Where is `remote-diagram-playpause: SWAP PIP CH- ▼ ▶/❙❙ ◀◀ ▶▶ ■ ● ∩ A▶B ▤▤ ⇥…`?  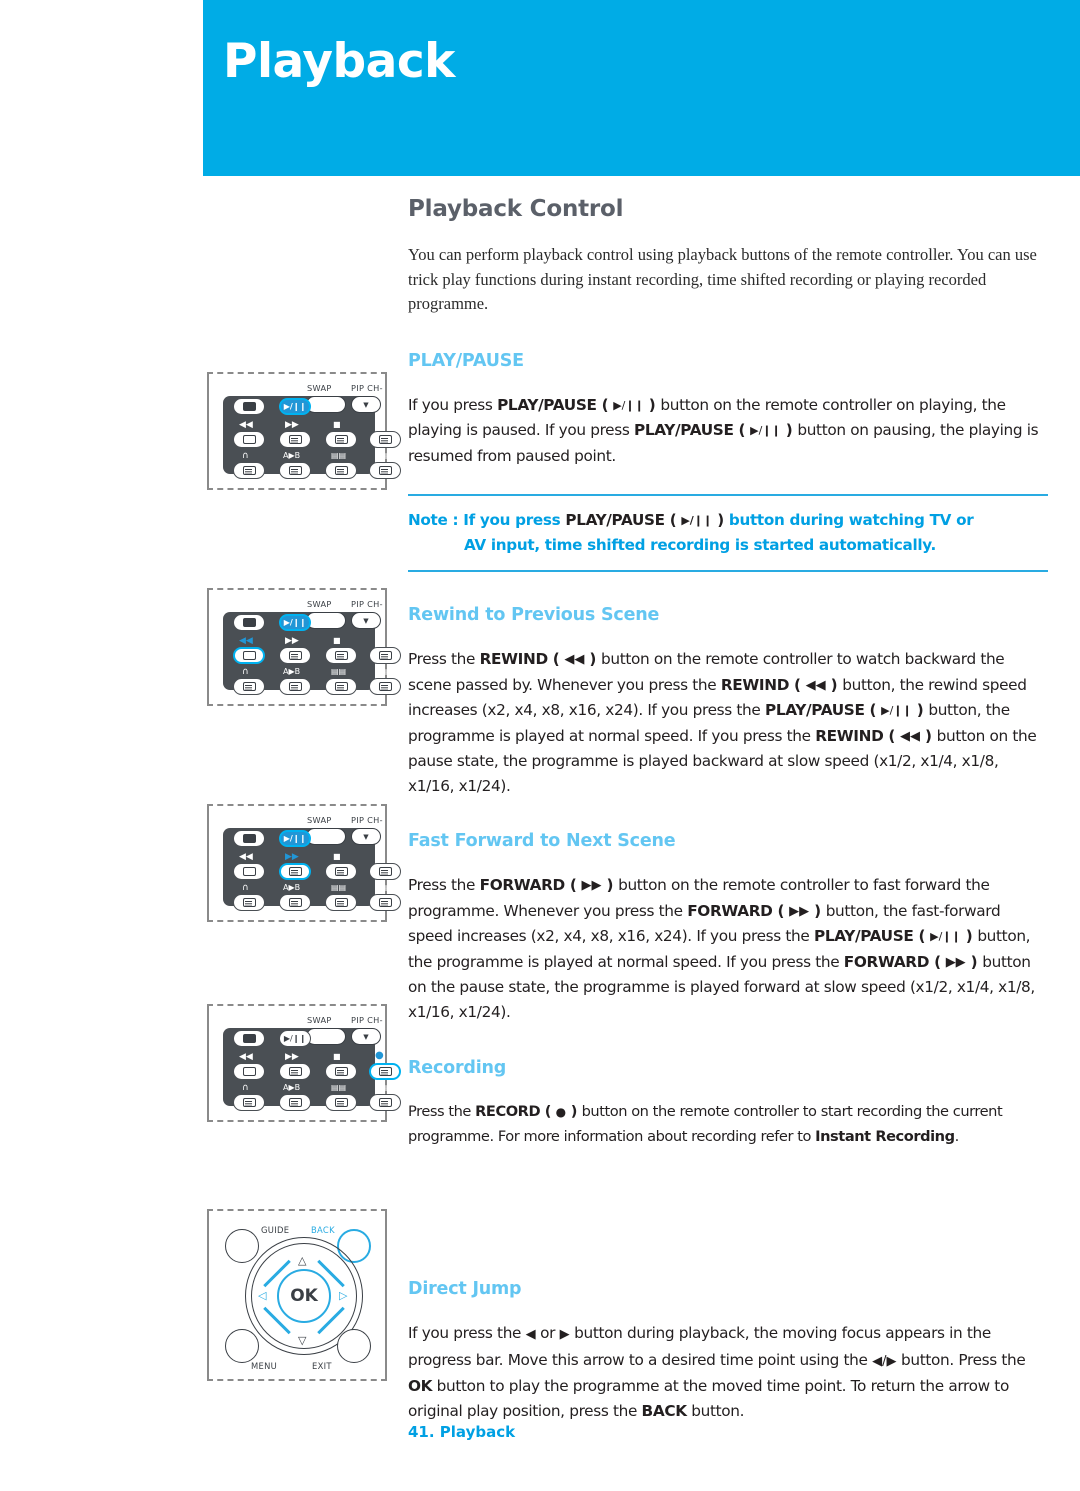
remote-diagram-playpause: SWAP PIP CH- ▼ ▶/❙❙ ◀◀ ▶▶ ■ ● ∩ A▶B ▤▤ ⇥… is located at coordinates (304, 431).